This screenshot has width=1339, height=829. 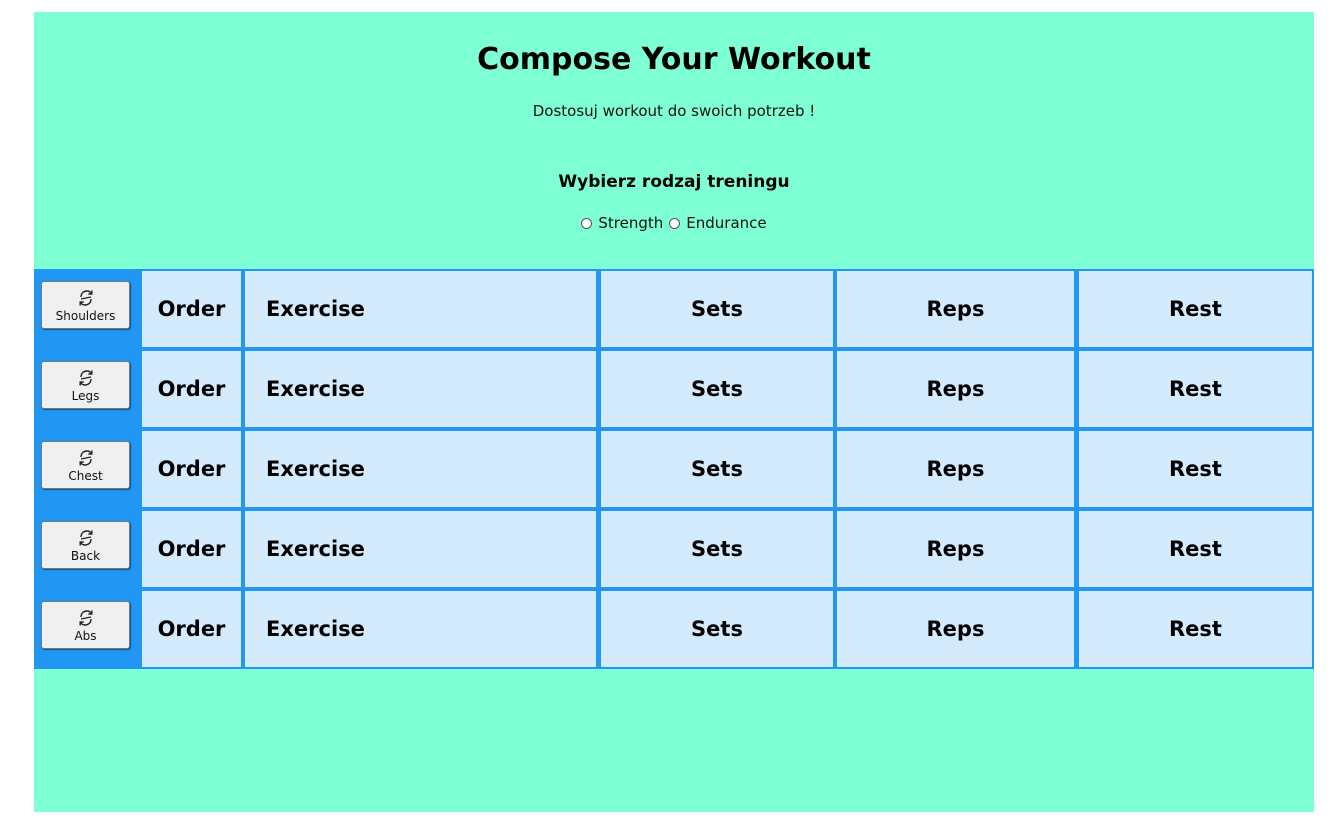 I want to click on swap-back-button: Back, so click(x=85, y=545).